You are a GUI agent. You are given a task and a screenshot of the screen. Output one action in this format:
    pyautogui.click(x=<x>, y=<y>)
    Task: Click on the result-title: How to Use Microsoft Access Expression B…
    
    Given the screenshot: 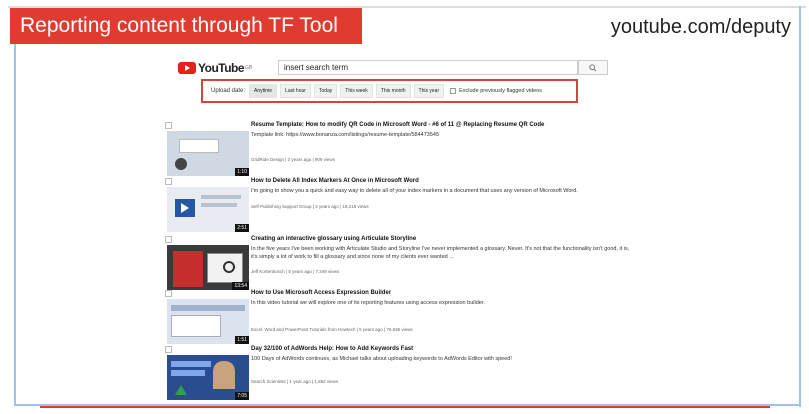 What is the action you would take?
    pyautogui.click(x=321, y=293)
    